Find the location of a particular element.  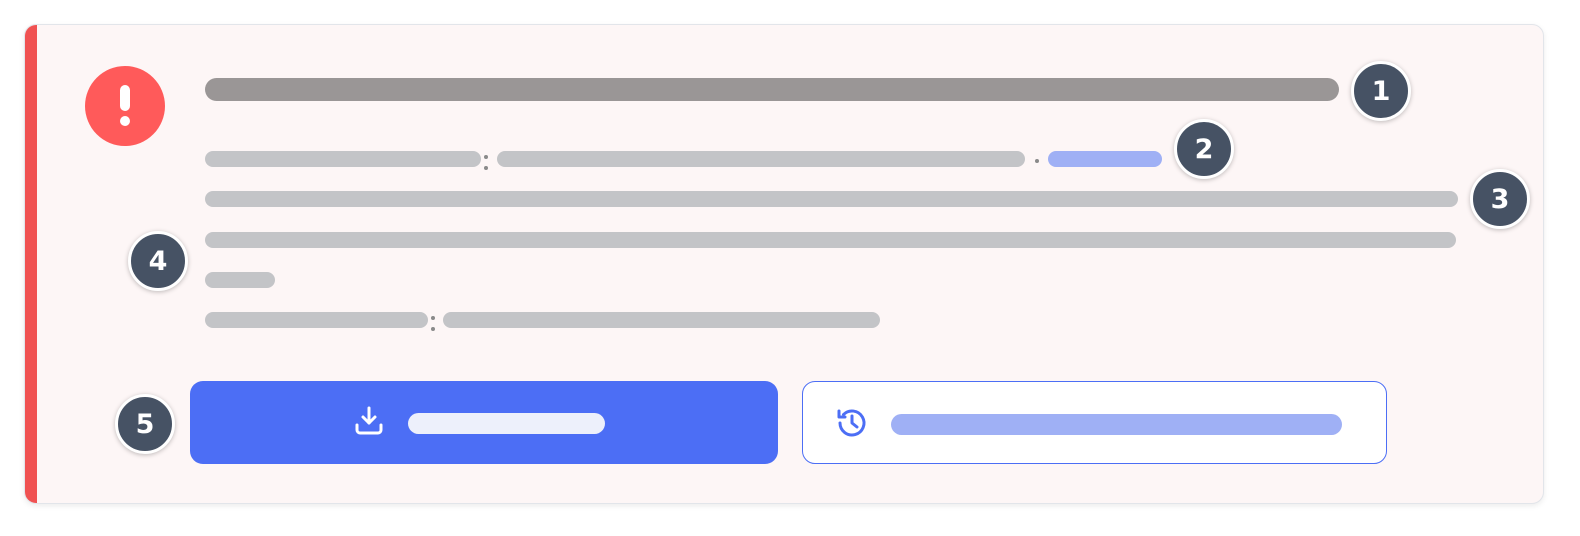

history-button is located at coordinates (1094, 422).